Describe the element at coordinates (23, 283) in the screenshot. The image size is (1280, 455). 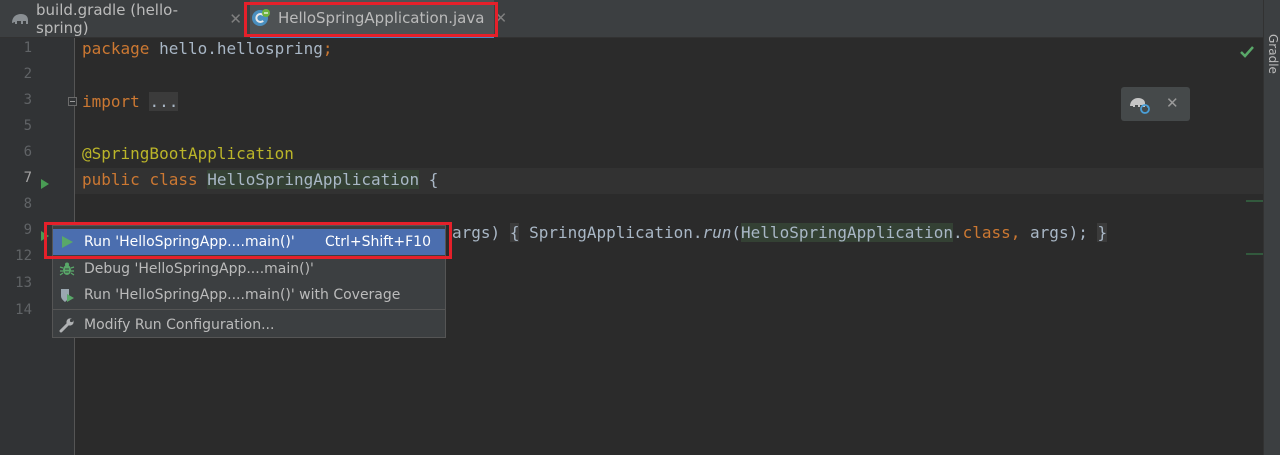
I see `line-number: 13` at that location.